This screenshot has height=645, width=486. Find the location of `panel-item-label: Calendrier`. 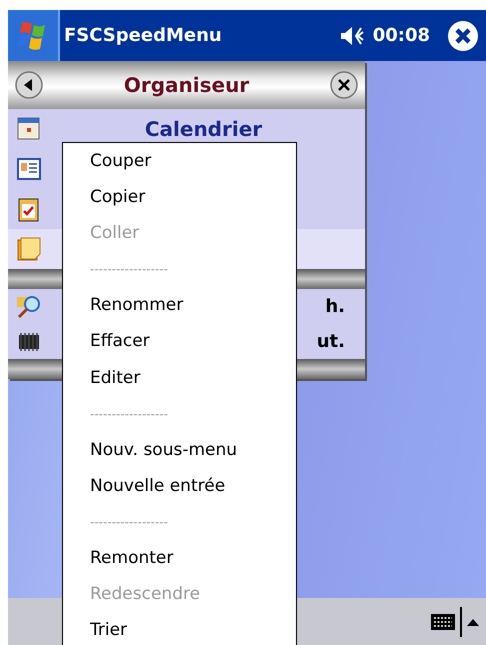

panel-item-label: Calendrier is located at coordinates (204, 129).